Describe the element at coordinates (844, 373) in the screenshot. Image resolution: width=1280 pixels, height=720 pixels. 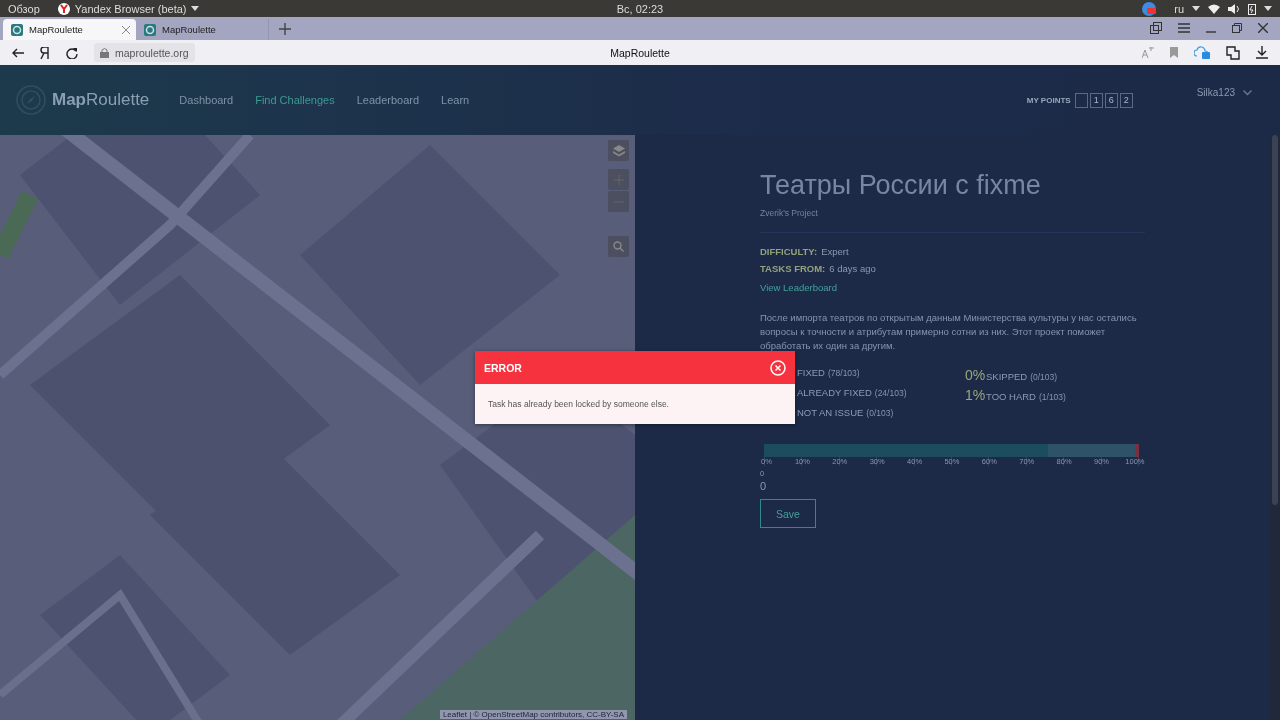
I see `stat-count: (78/103)` at that location.